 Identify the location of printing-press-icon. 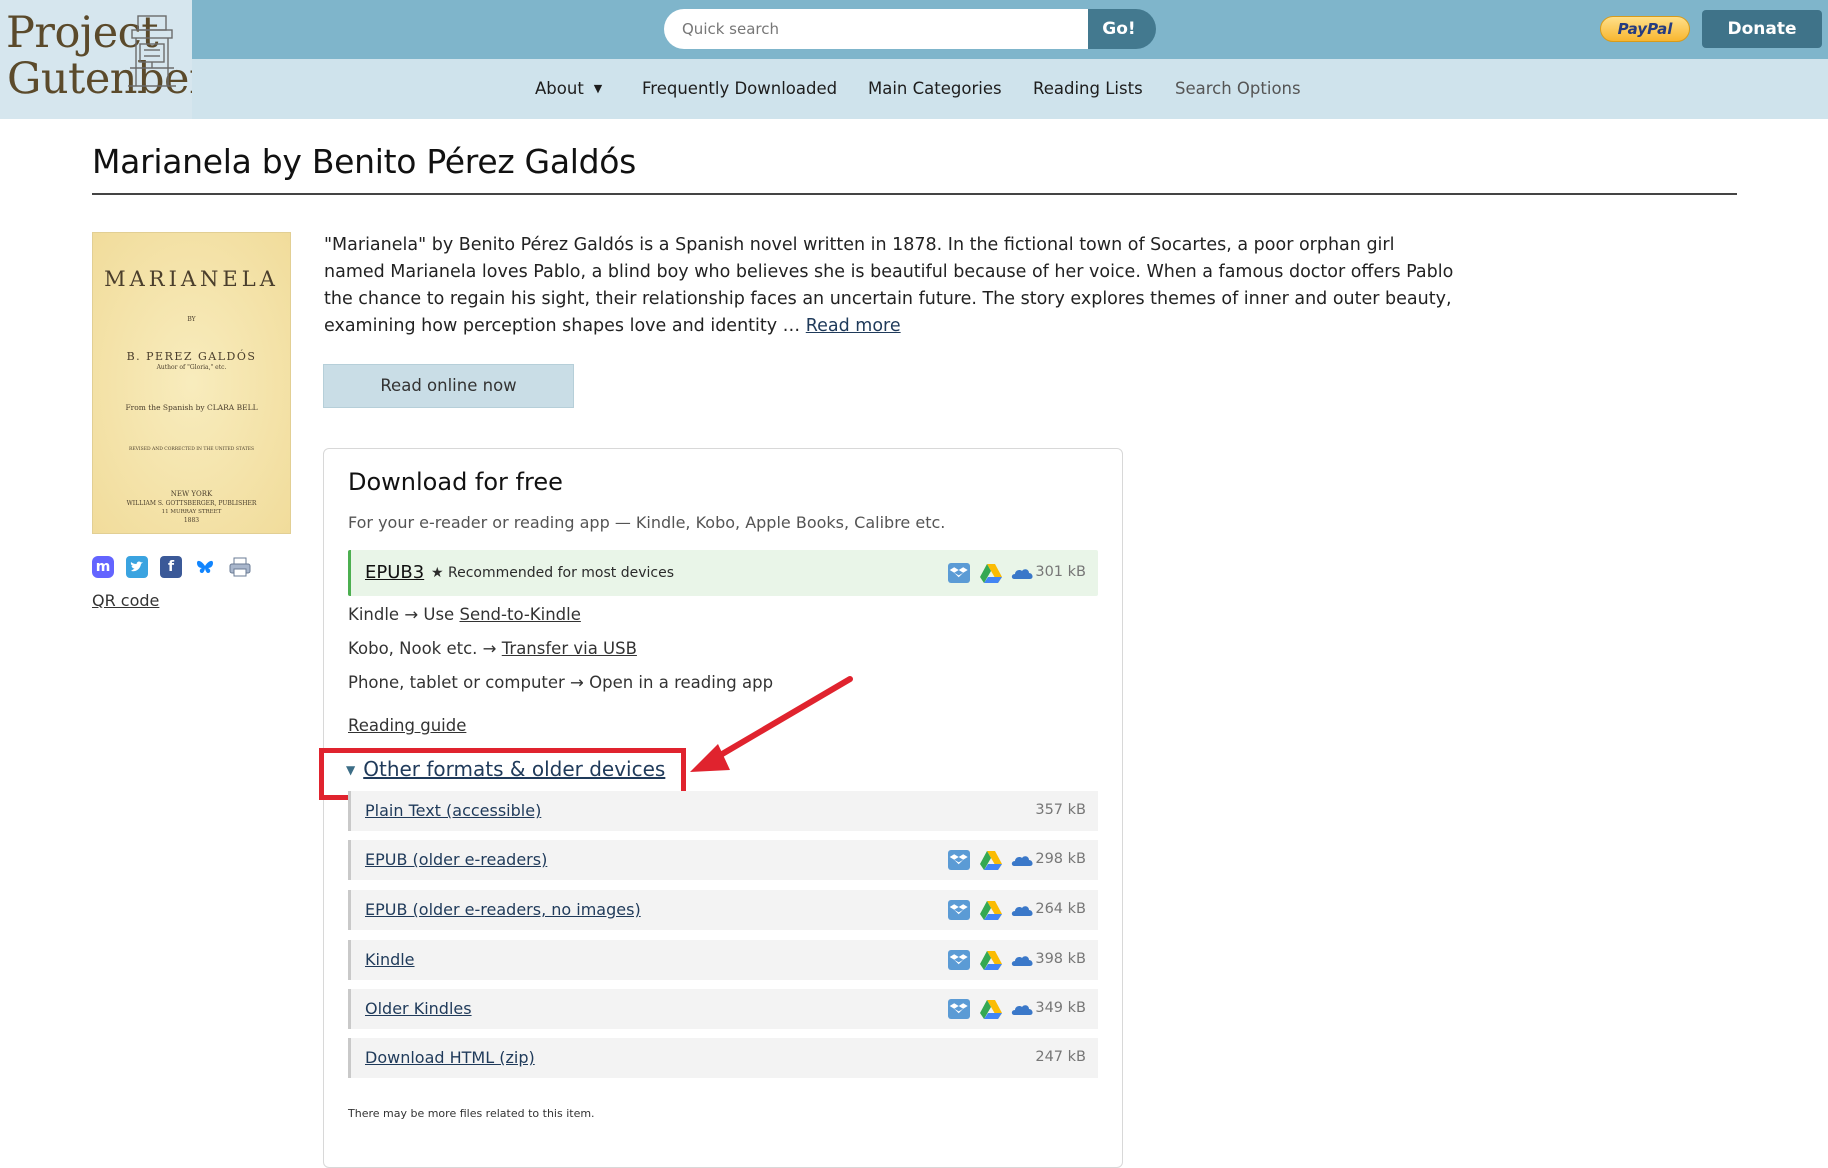
(152, 51).